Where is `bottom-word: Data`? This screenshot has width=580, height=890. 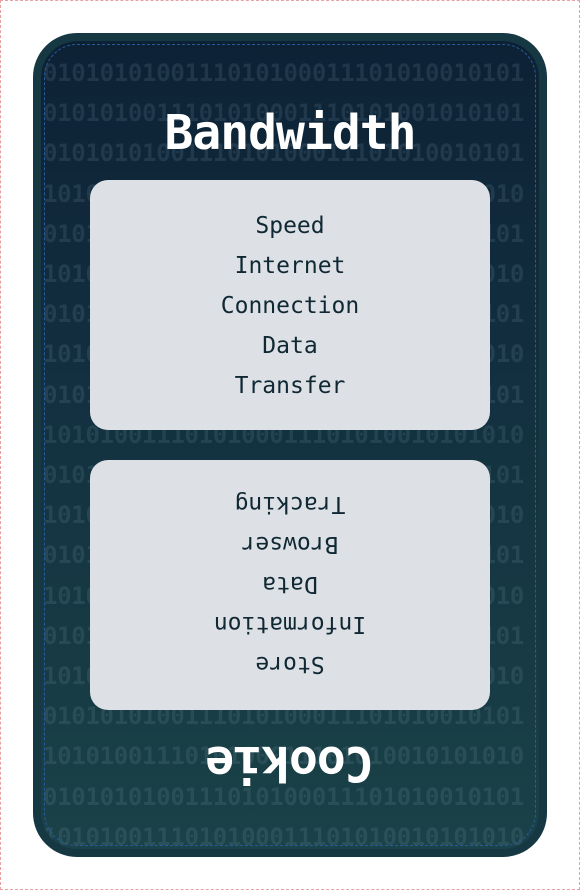
bottom-word: Data is located at coordinates (290, 584).